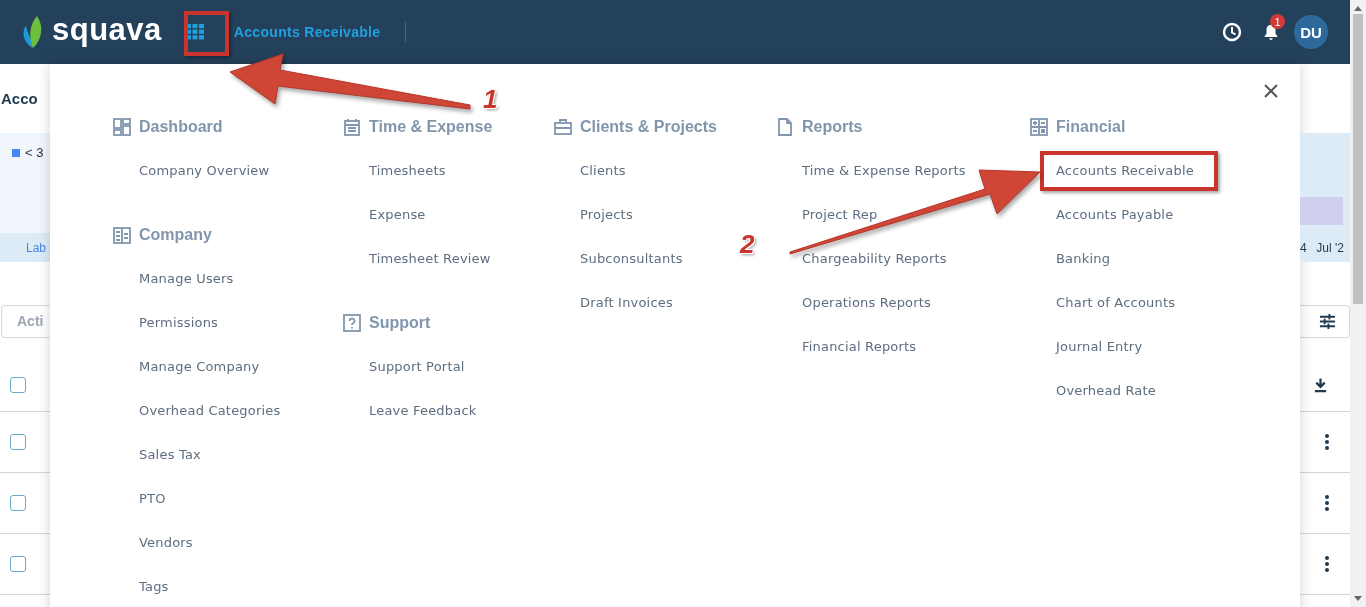 The height and width of the screenshot is (607, 1366). I want to click on close-icon, so click(1271, 91).